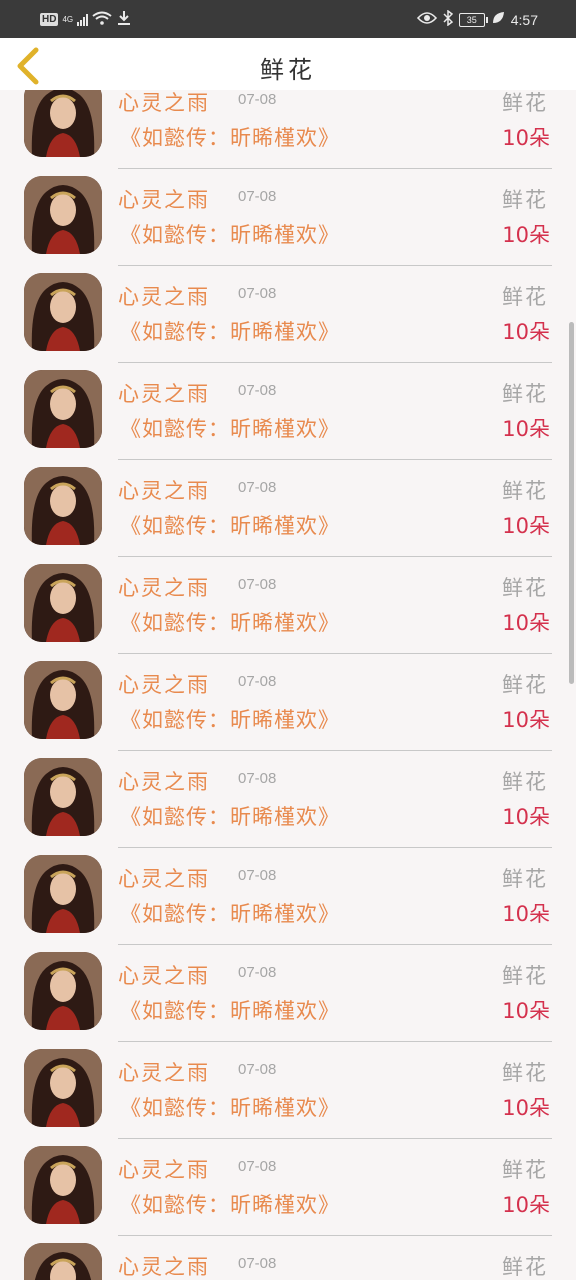 The image size is (576, 1280). What do you see at coordinates (102, 19) in the screenshot?
I see `wifi-icon` at bounding box center [102, 19].